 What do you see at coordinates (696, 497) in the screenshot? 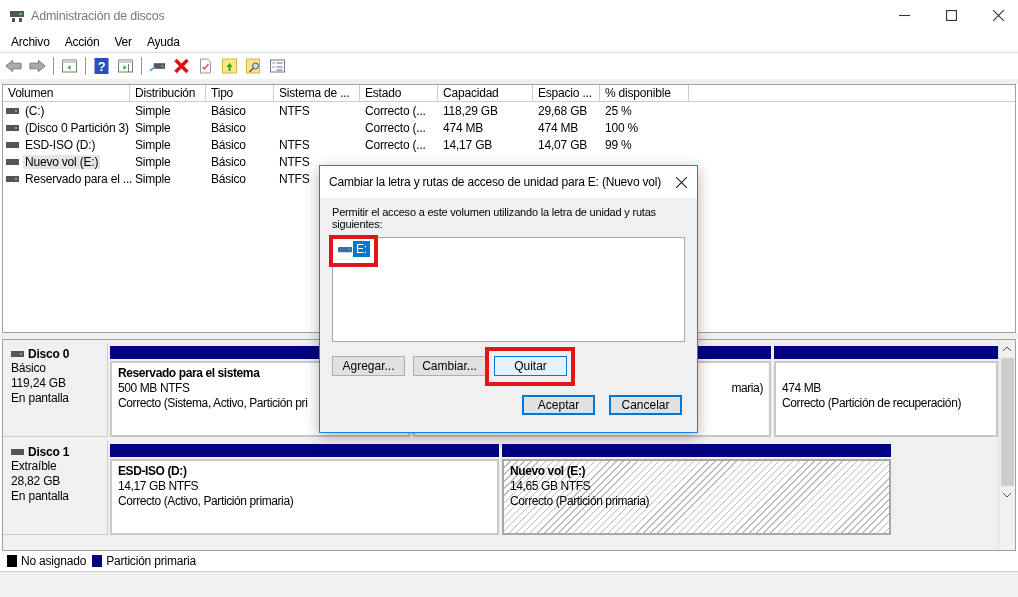
I see `partition-box: Nuevo vol (E:) 14,65 GB NTFS Correcto (Partición primaria)` at bounding box center [696, 497].